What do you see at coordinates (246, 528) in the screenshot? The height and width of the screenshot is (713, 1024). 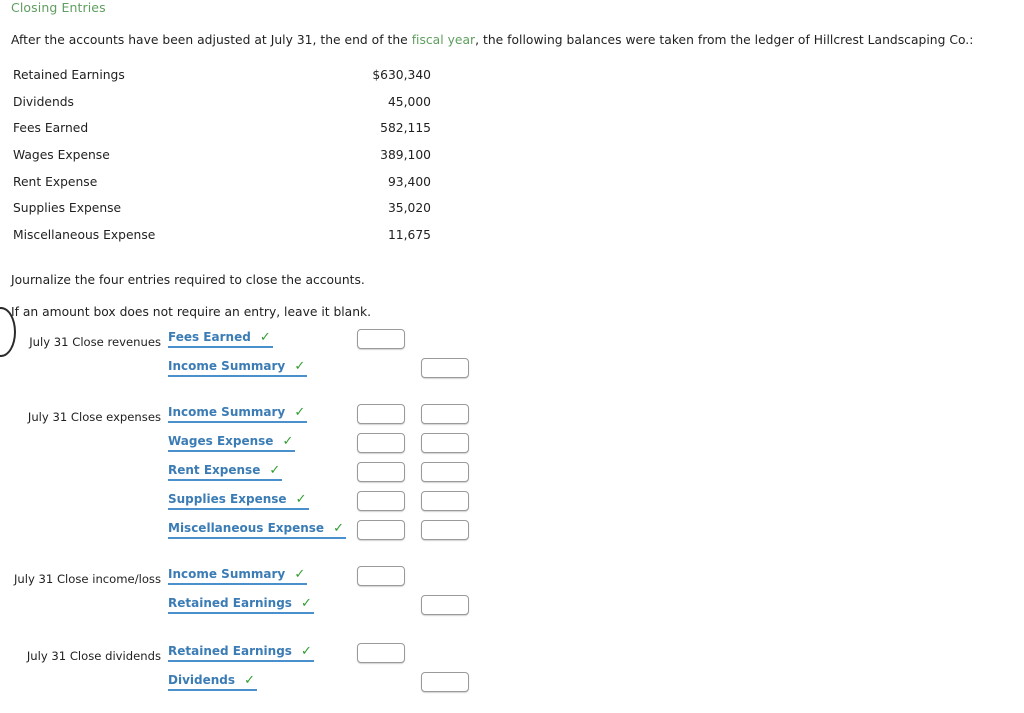 I see `account-name-label: Miscellaneous Expense` at bounding box center [246, 528].